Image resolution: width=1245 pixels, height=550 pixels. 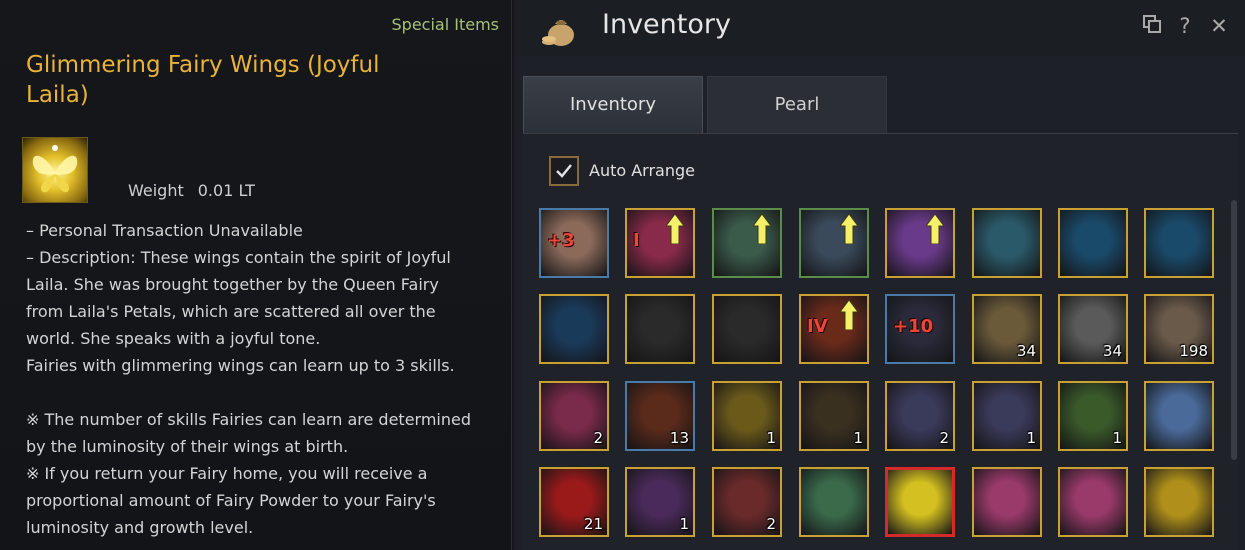 I want to click on gift-box-green-icon, so click(x=834, y=502).